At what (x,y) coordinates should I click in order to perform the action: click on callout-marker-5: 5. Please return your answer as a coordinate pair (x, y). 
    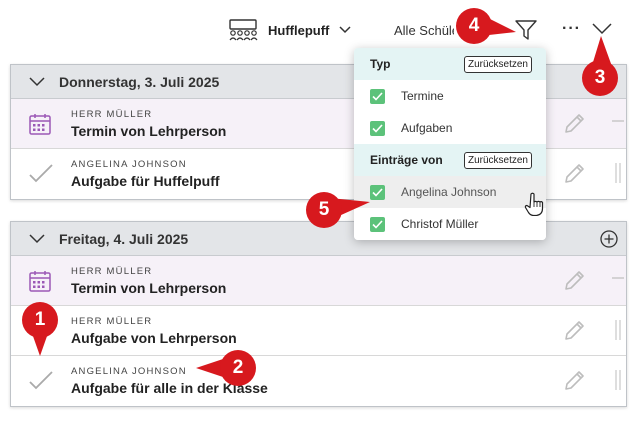
    Looking at the image, I should click on (324, 210).